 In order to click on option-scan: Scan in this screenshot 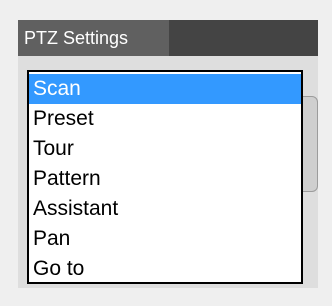, I will do `click(165, 89)`.